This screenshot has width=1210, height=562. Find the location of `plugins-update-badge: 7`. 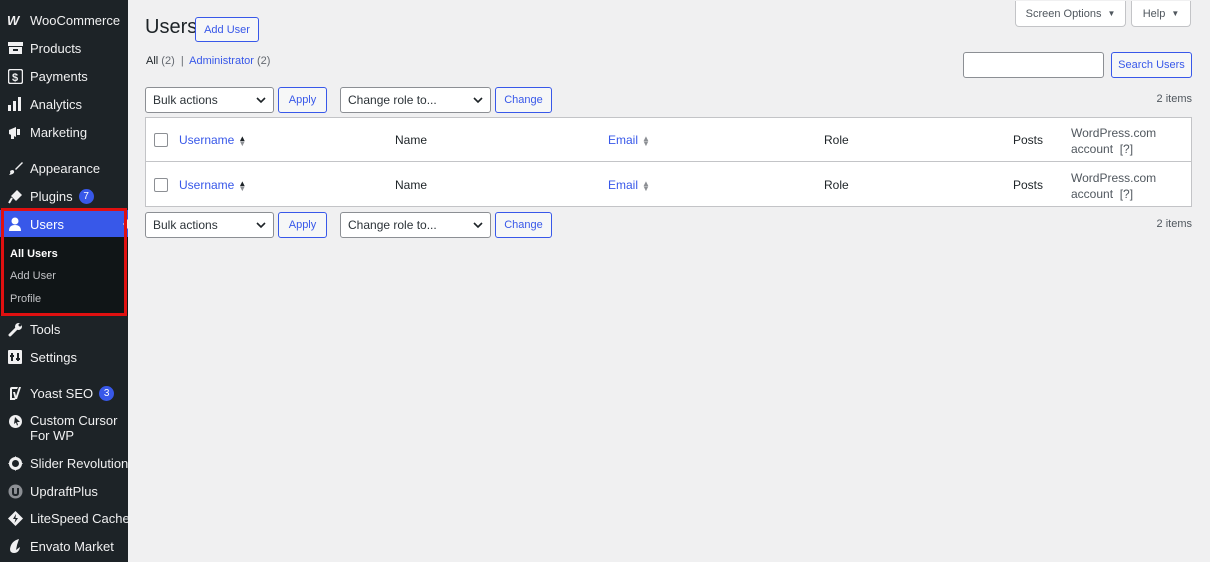

plugins-update-badge: 7 is located at coordinates (86, 196).